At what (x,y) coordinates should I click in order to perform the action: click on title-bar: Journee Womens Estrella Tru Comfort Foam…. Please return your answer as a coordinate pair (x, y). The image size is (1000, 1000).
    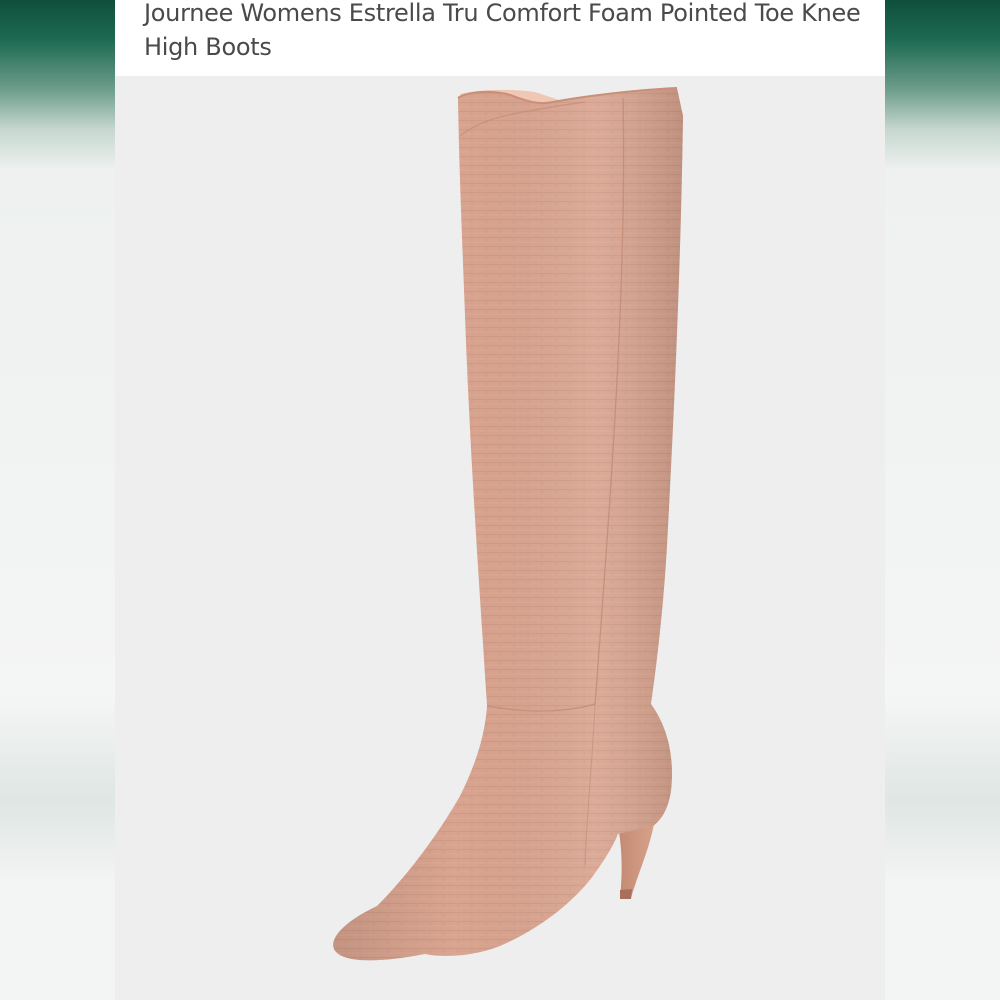
    Looking at the image, I should click on (500, 38).